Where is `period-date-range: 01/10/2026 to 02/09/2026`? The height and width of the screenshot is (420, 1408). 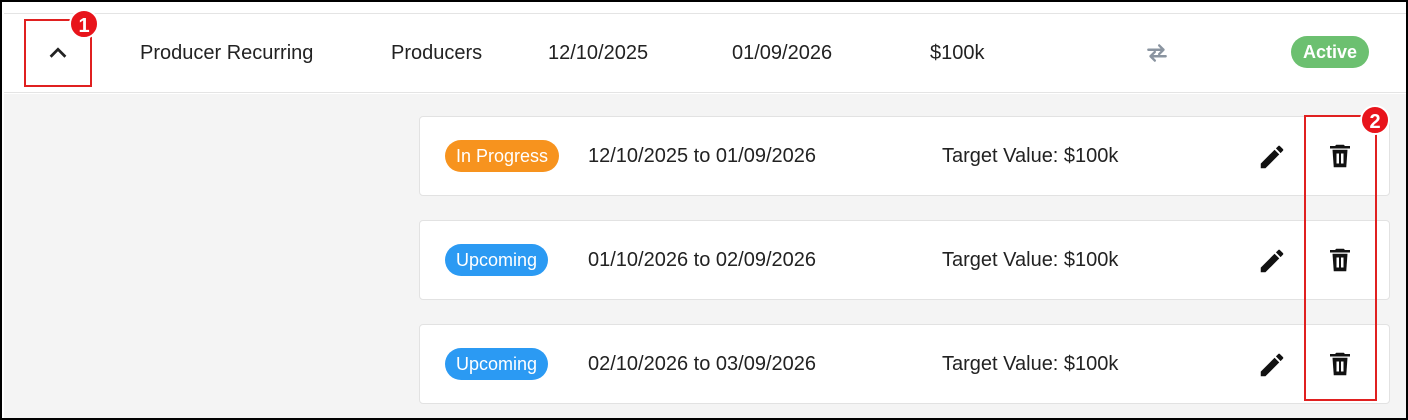
period-date-range: 01/10/2026 to 02/09/2026 is located at coordinates (702, 260).